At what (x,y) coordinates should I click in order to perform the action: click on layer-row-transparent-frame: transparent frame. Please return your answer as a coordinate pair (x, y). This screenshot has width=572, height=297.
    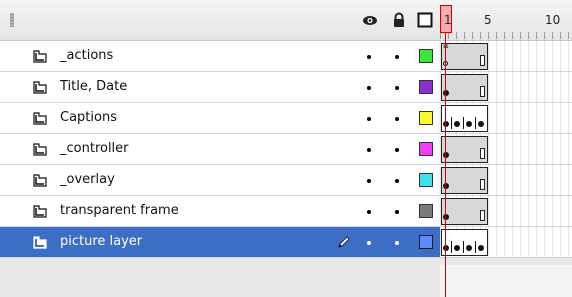
    Looking at the image, I should click on (286, 211).